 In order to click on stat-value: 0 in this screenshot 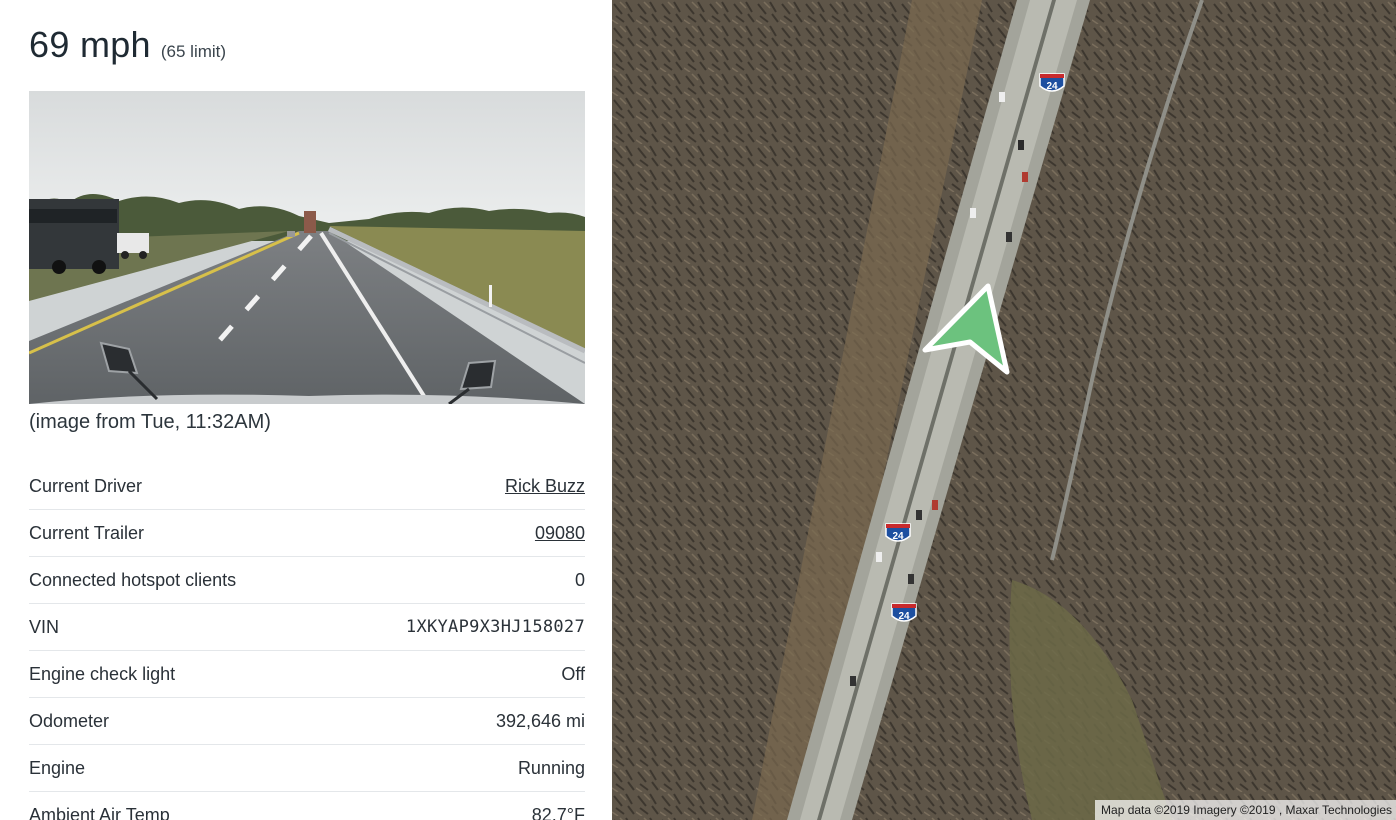, I will do `click(579, 579)`.